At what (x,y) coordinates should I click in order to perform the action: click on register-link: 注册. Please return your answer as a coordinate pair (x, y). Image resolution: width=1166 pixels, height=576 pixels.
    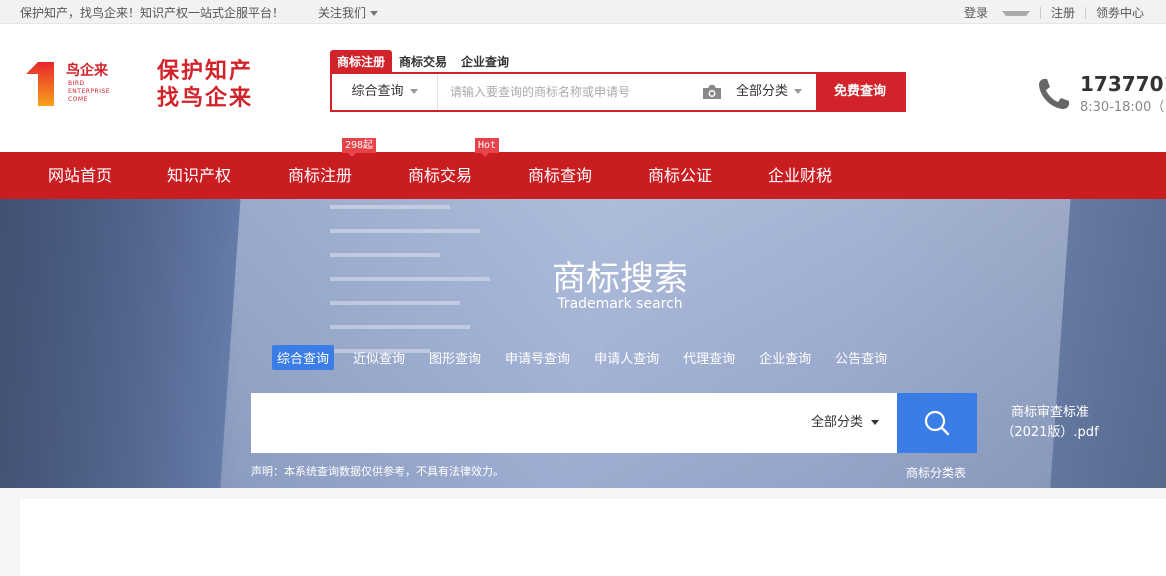
    Looking at the image, I should click on (1063, 12).